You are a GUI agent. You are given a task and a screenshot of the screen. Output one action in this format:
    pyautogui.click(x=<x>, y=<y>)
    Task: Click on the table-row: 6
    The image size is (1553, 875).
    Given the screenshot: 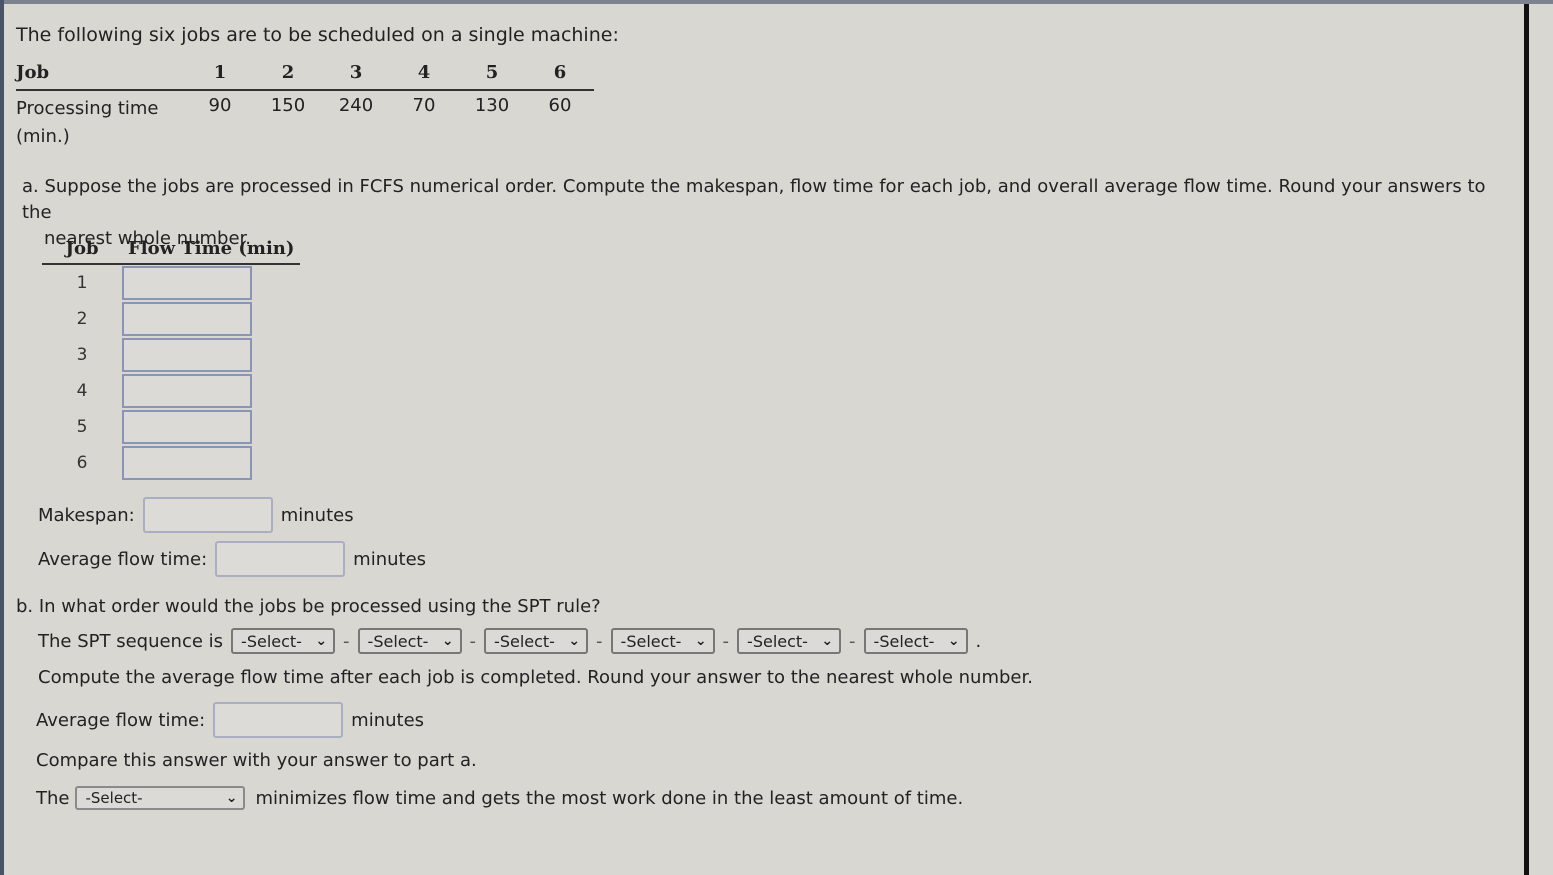 What is the action you would take?
    pyautogui.click(x=171, y=463)
    